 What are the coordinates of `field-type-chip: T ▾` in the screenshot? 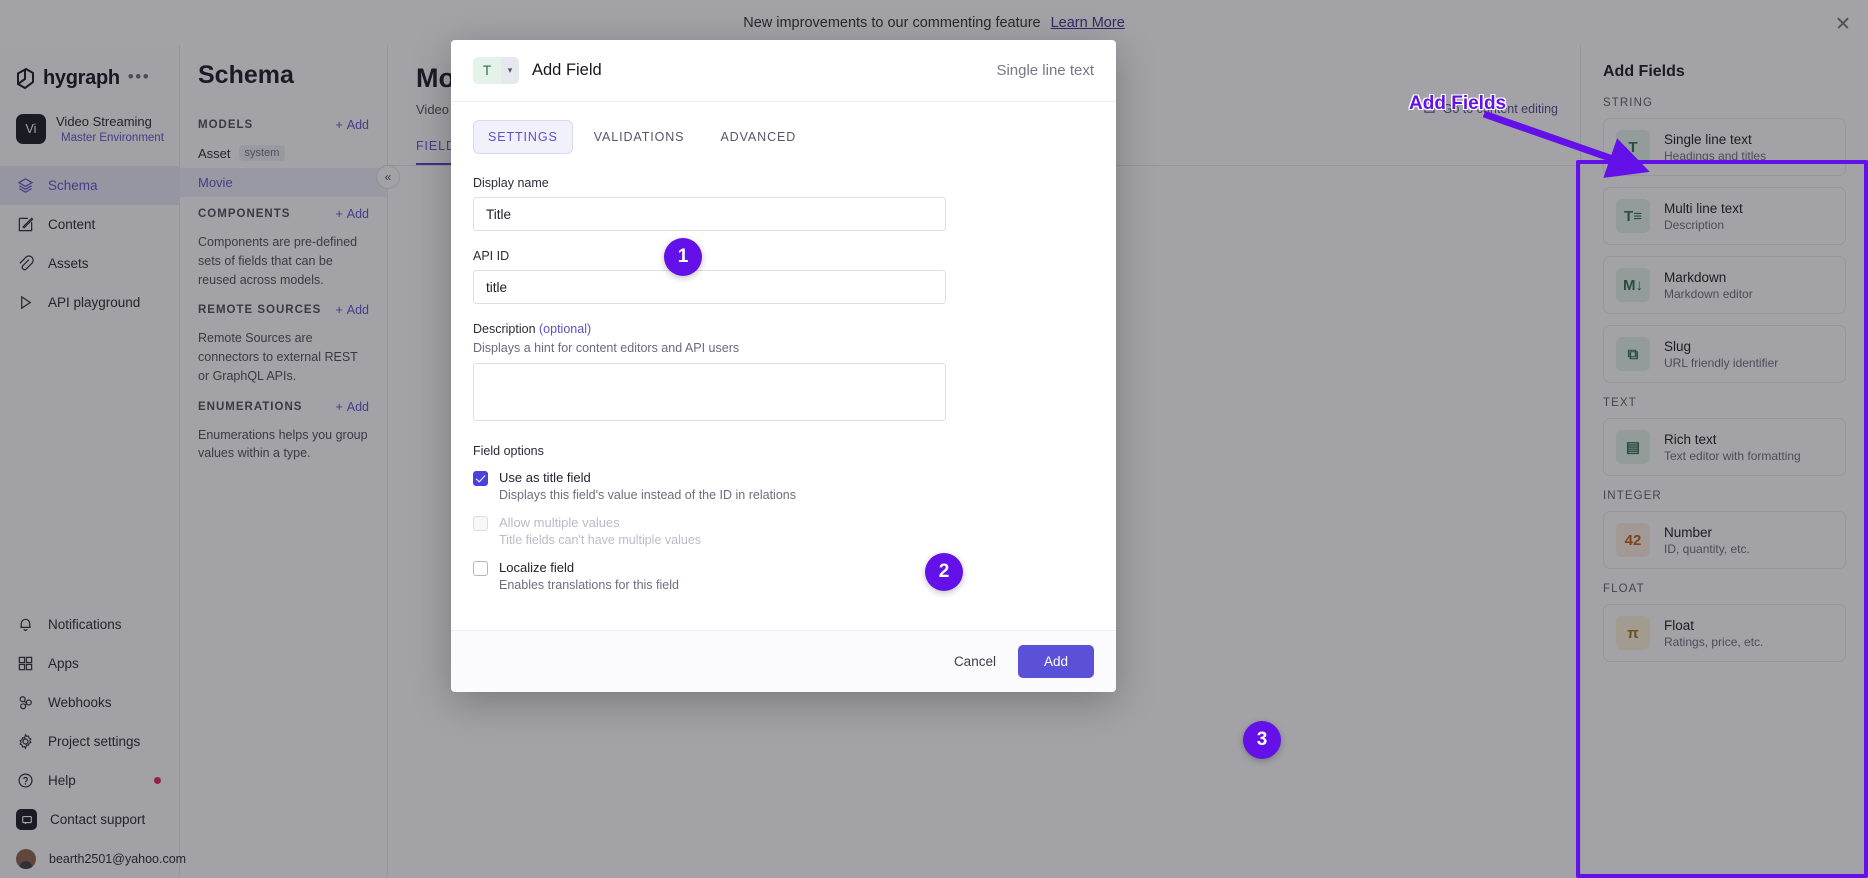 It's located at (496, 70).